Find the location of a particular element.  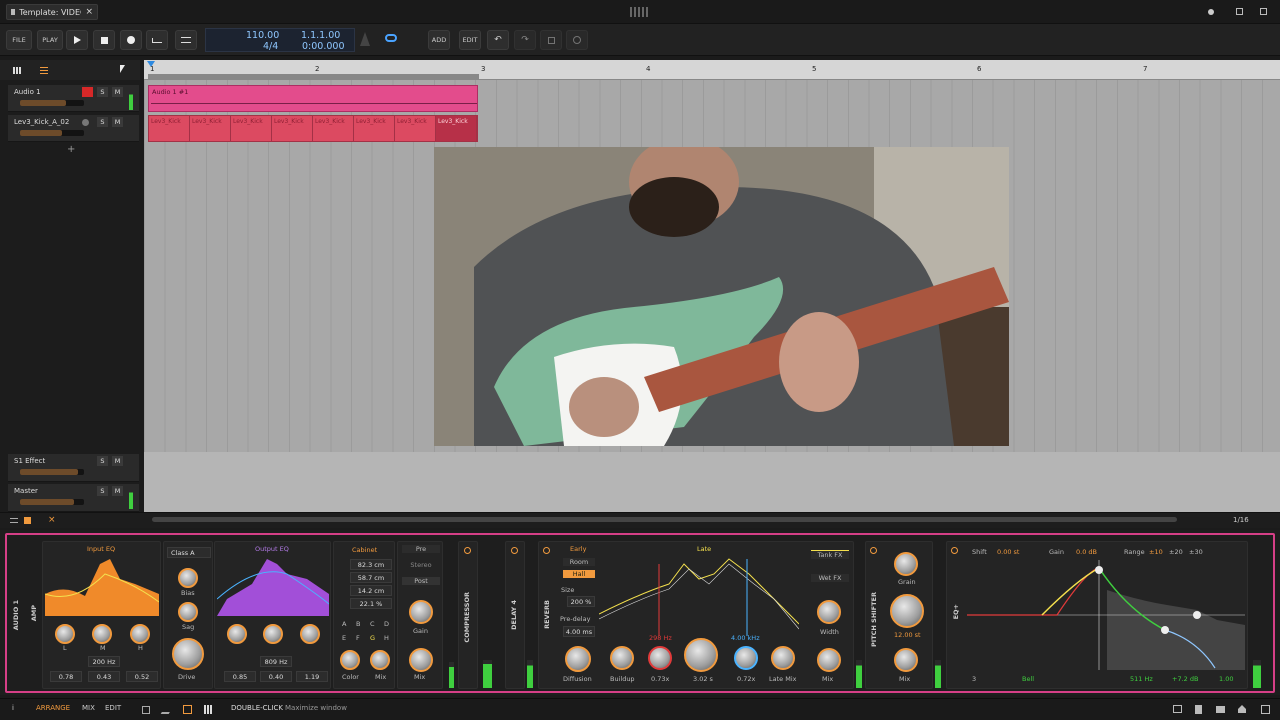

input-low-knob is located at coordinates (65, 634).